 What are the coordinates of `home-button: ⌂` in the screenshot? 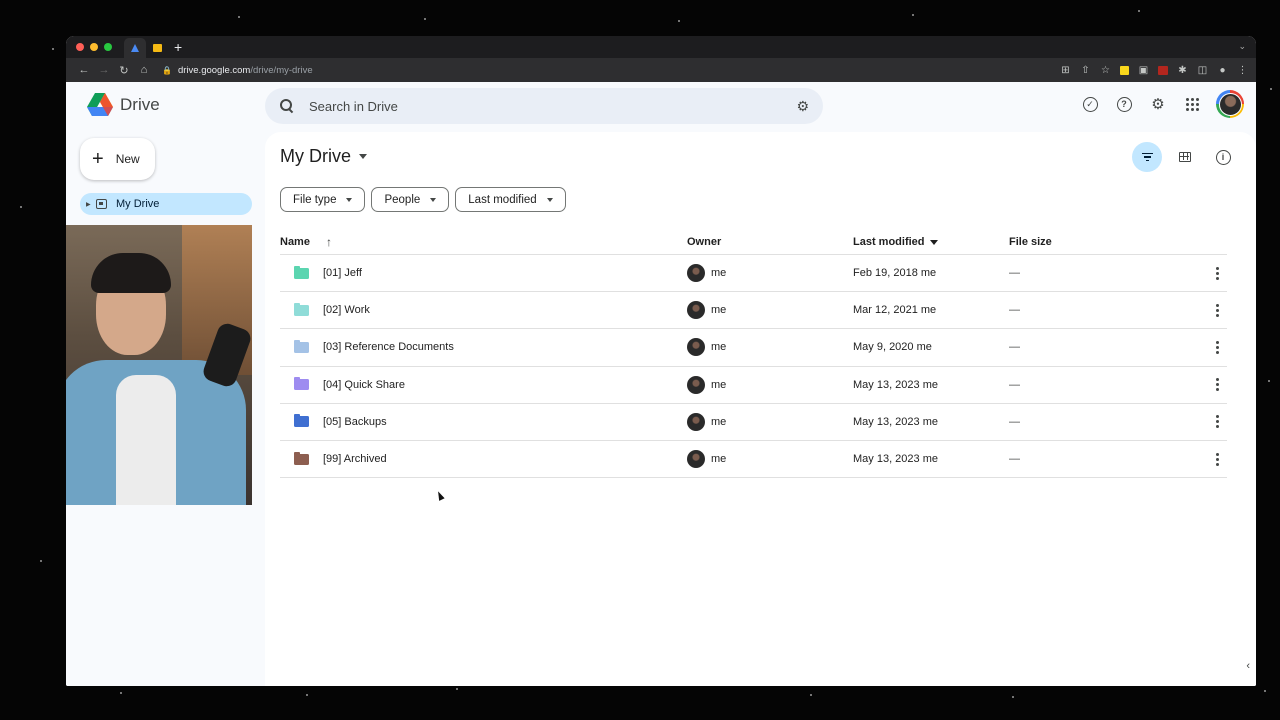 It's located at (144, 70).